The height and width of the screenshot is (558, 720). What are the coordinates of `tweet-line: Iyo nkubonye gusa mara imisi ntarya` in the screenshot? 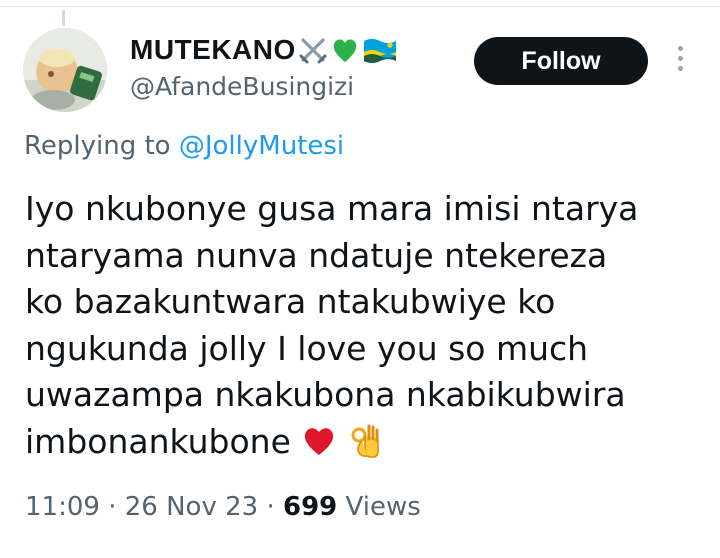 It's located at (332, 208).